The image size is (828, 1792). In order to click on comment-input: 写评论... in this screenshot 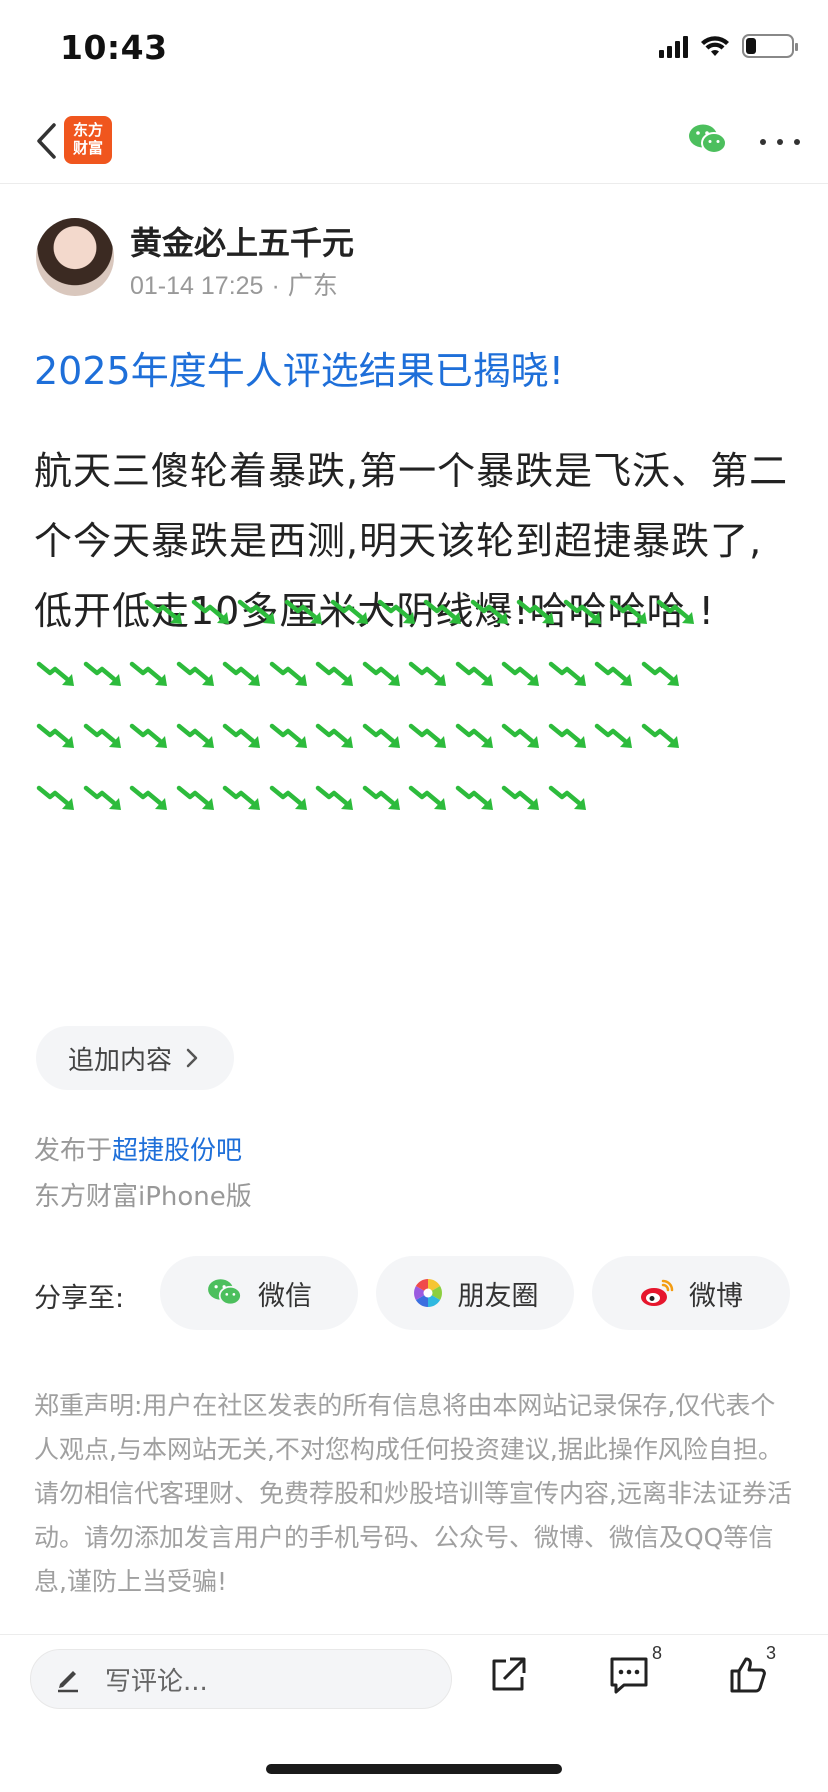, I will do `click(241, 1679)`.